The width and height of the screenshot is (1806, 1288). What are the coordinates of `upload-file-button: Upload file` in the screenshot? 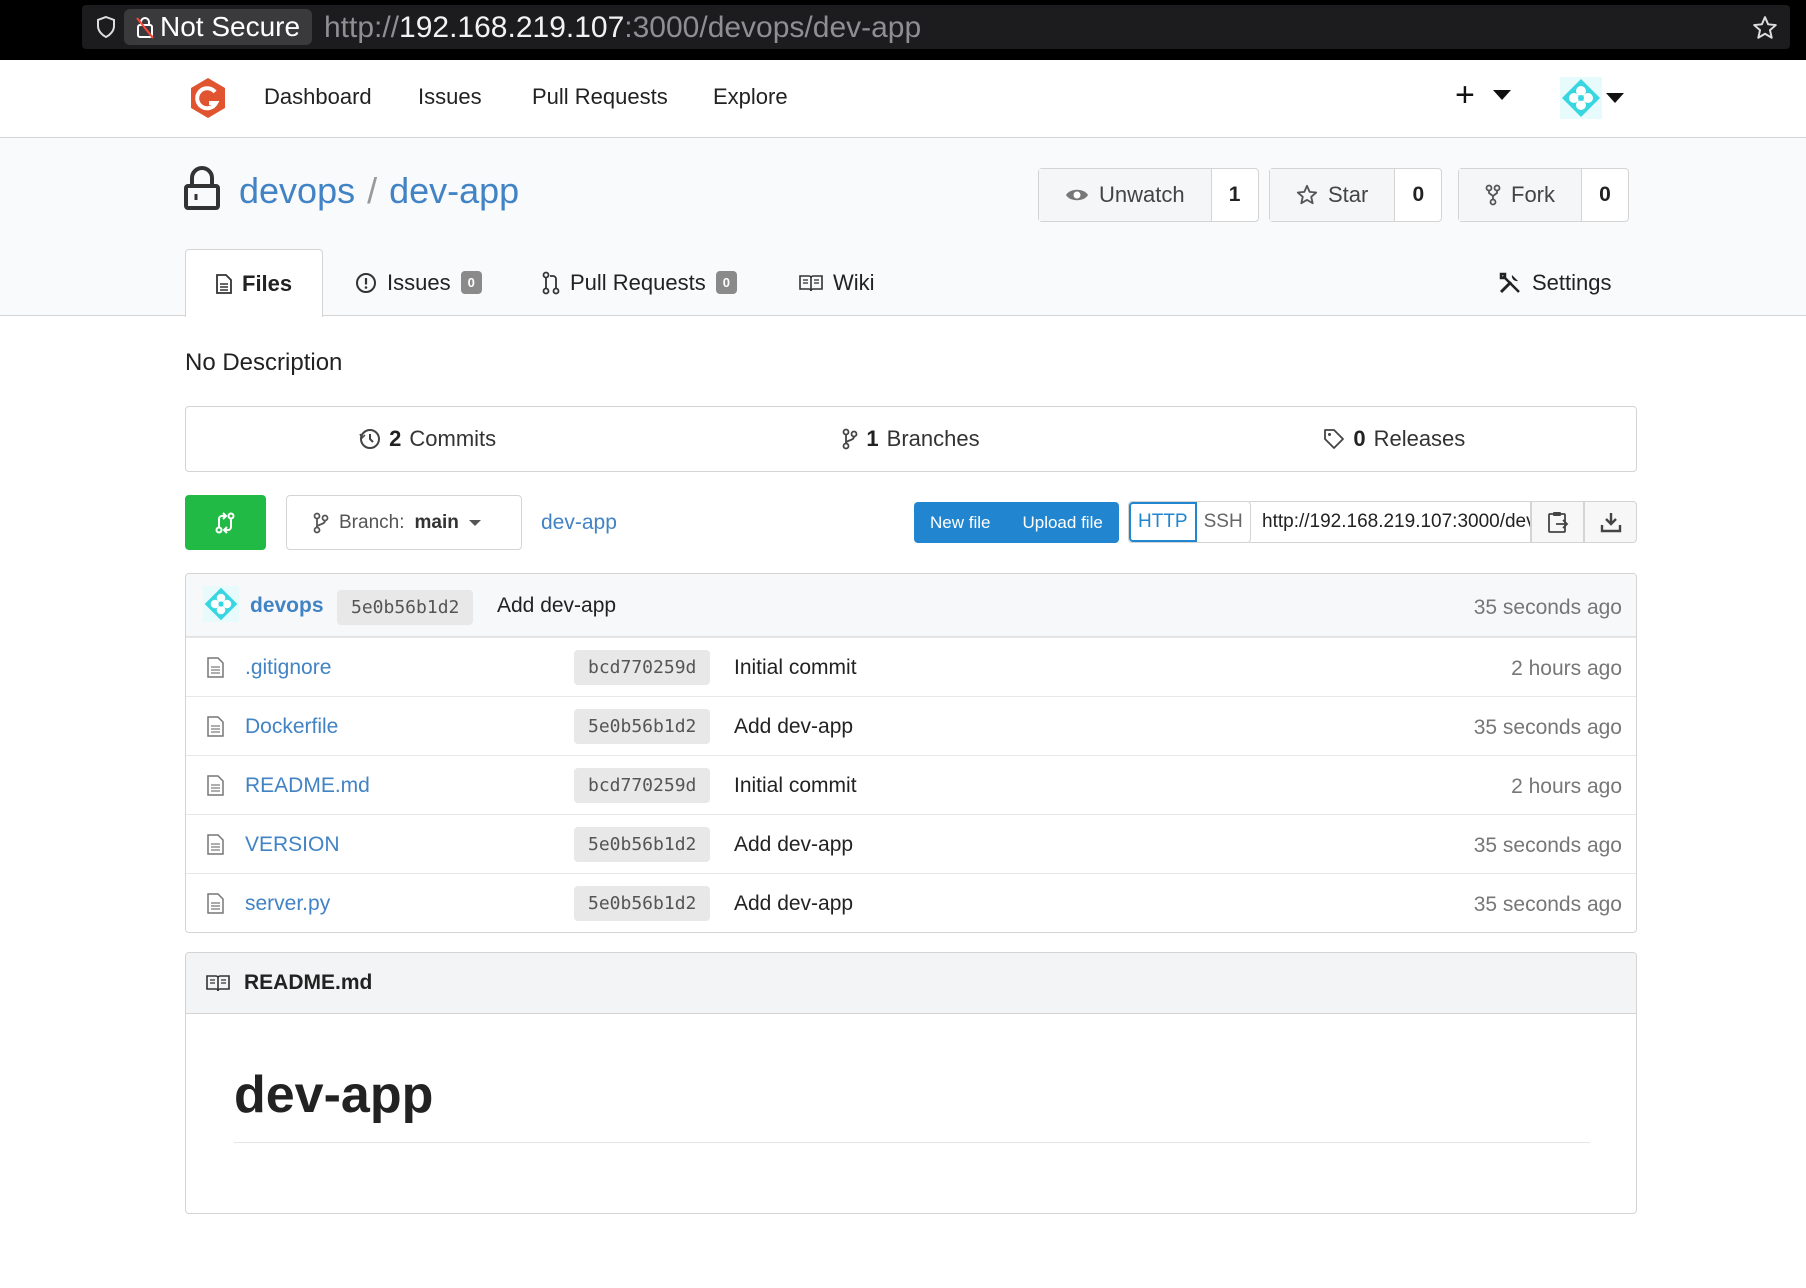 It's located at (1062, 522).